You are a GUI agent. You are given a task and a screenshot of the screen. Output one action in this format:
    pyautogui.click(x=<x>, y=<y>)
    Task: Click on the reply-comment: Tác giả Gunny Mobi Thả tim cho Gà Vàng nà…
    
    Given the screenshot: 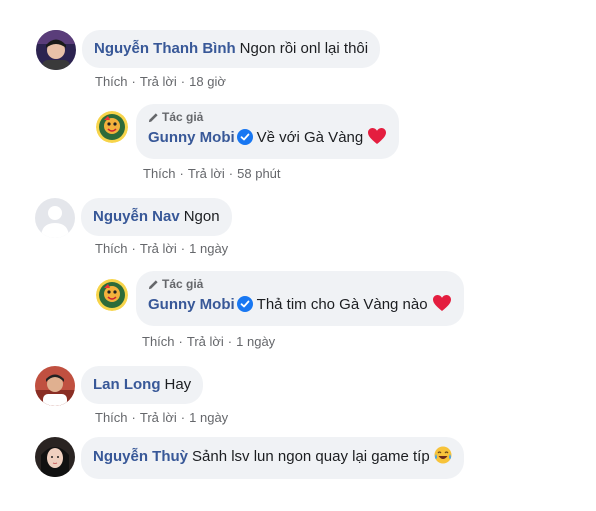 What is the action you would take?
    pyautogui.click(x=280, y=298)
    